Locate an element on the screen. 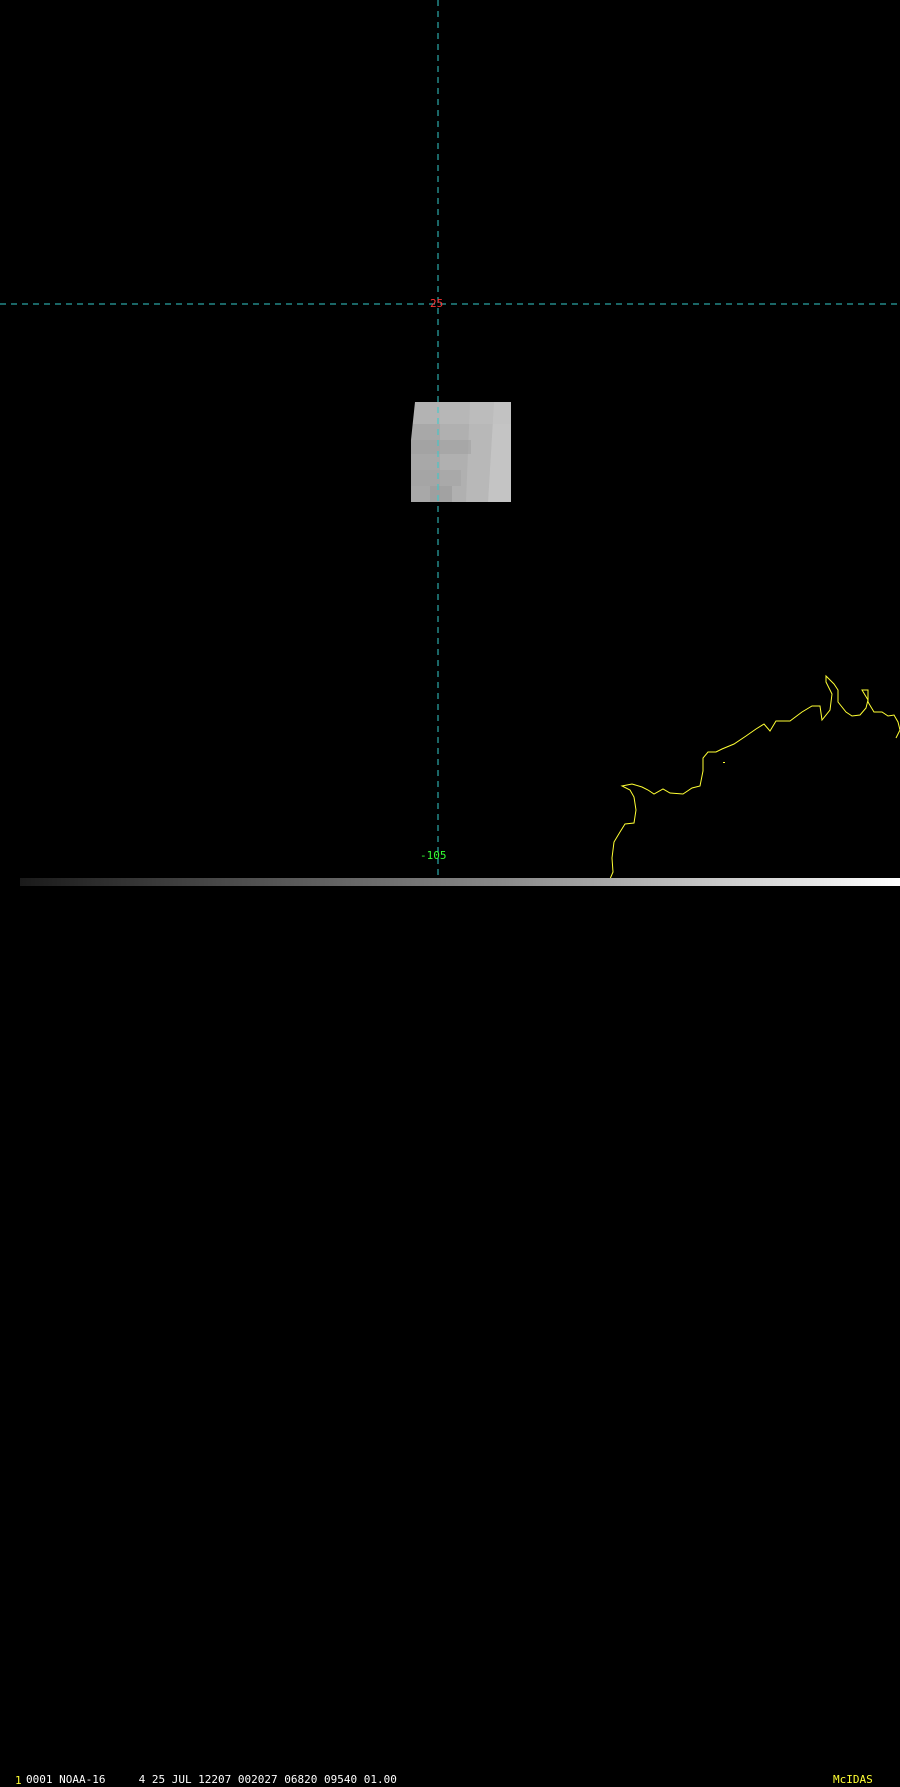  frame-number: 1 is located at coordinates (18, 1780).